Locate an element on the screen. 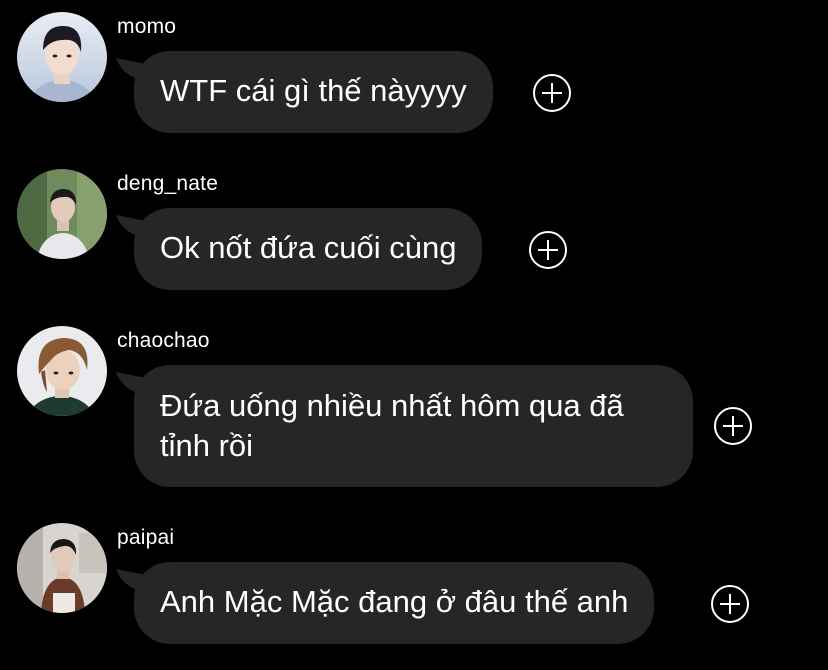 The width and height of the screenshot is (828, 670). message-bubble: Ok nốt đứa cuối cùng is located at coordinates (308, 249).